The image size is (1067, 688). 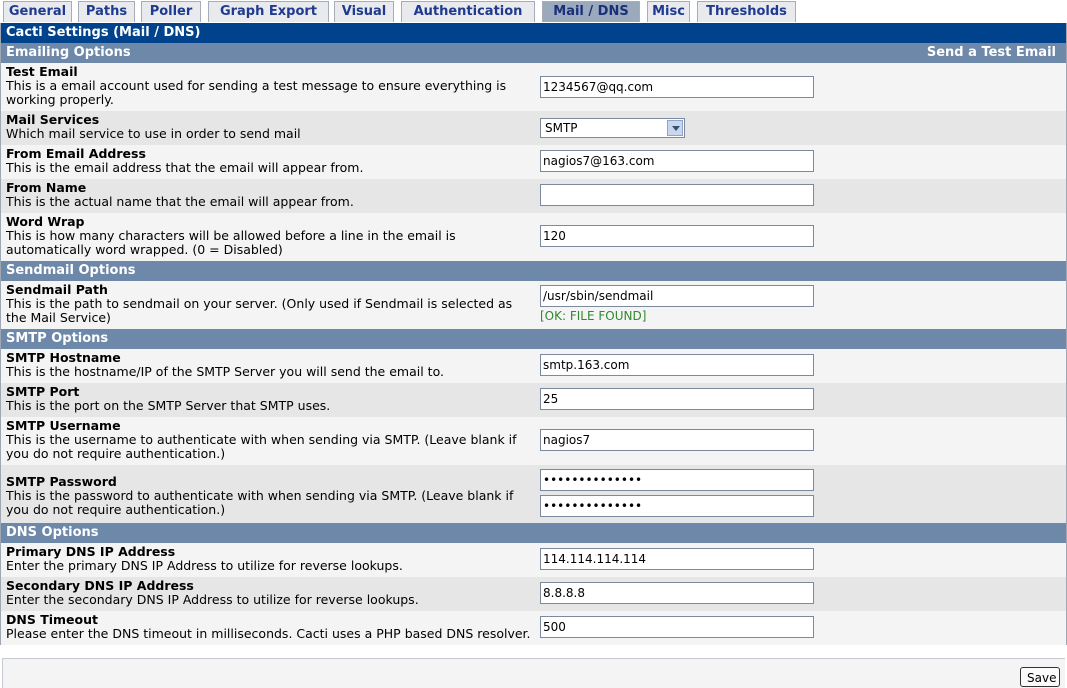 I want to click on field-label: SMTP Password, so click(x=61, y=481).